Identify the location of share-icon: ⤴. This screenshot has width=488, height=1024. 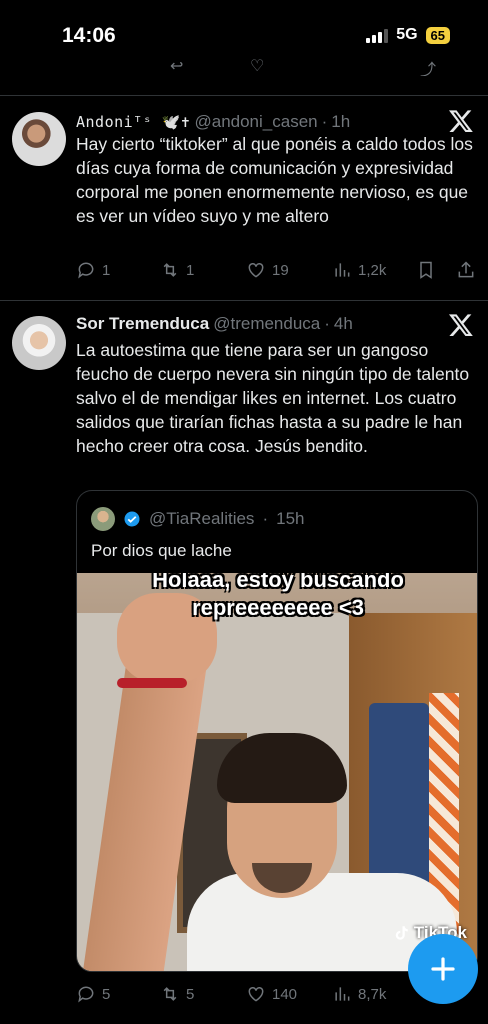
(428, 66).